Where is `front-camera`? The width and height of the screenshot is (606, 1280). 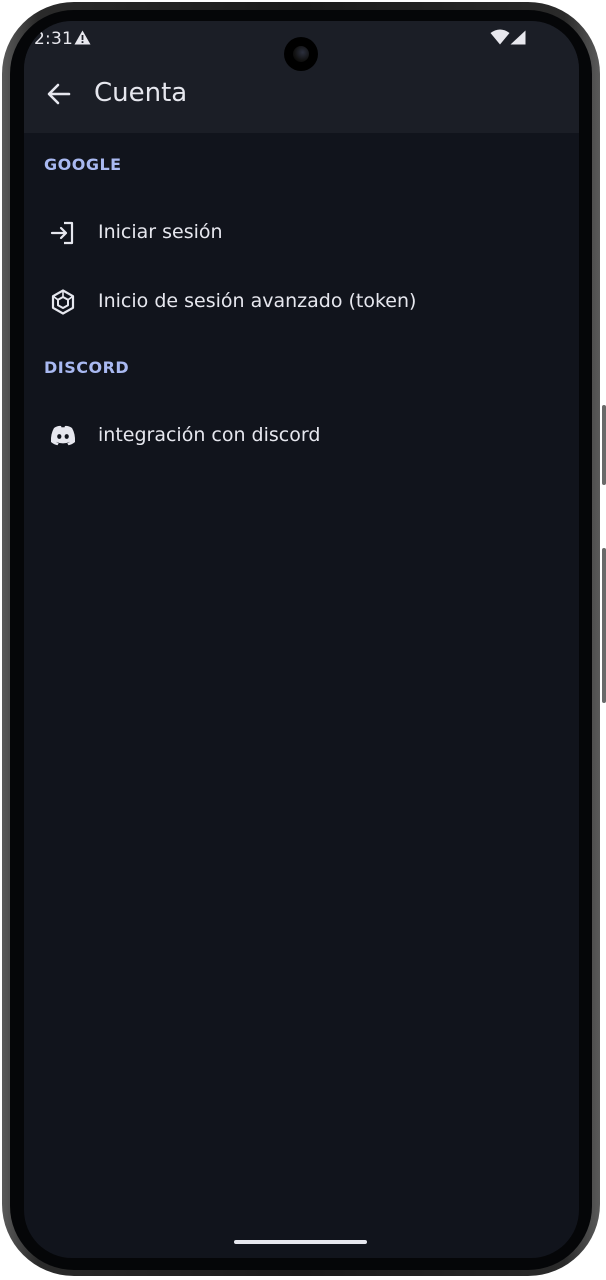
front-camera is located at coordinates (301, 54).